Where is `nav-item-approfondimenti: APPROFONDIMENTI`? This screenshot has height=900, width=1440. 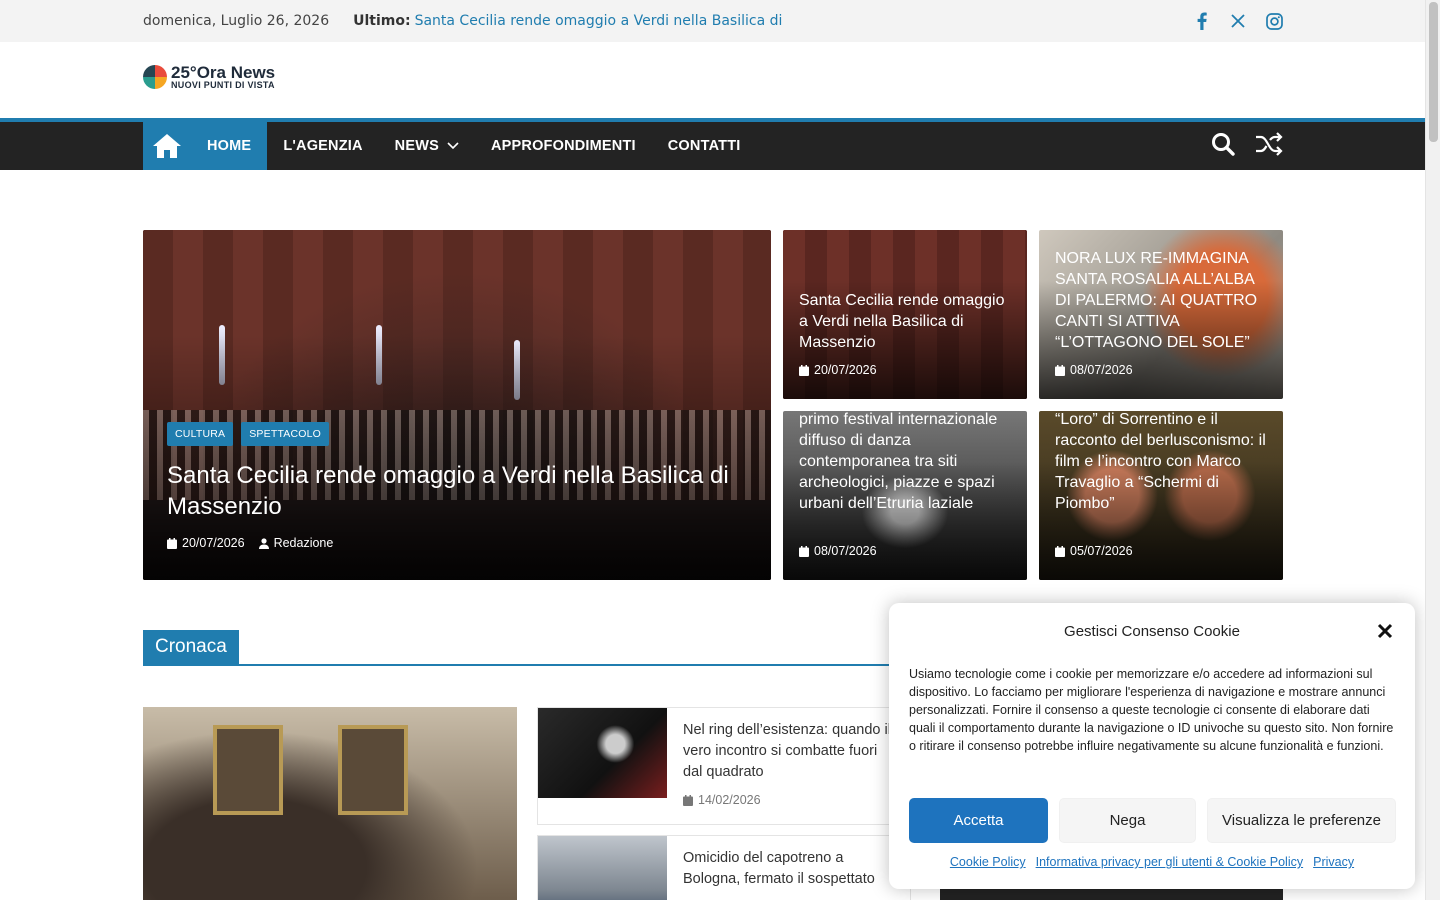
nav-item-approfondimenti: APPROFONDIMENTI is located at coordinates (563, 146).